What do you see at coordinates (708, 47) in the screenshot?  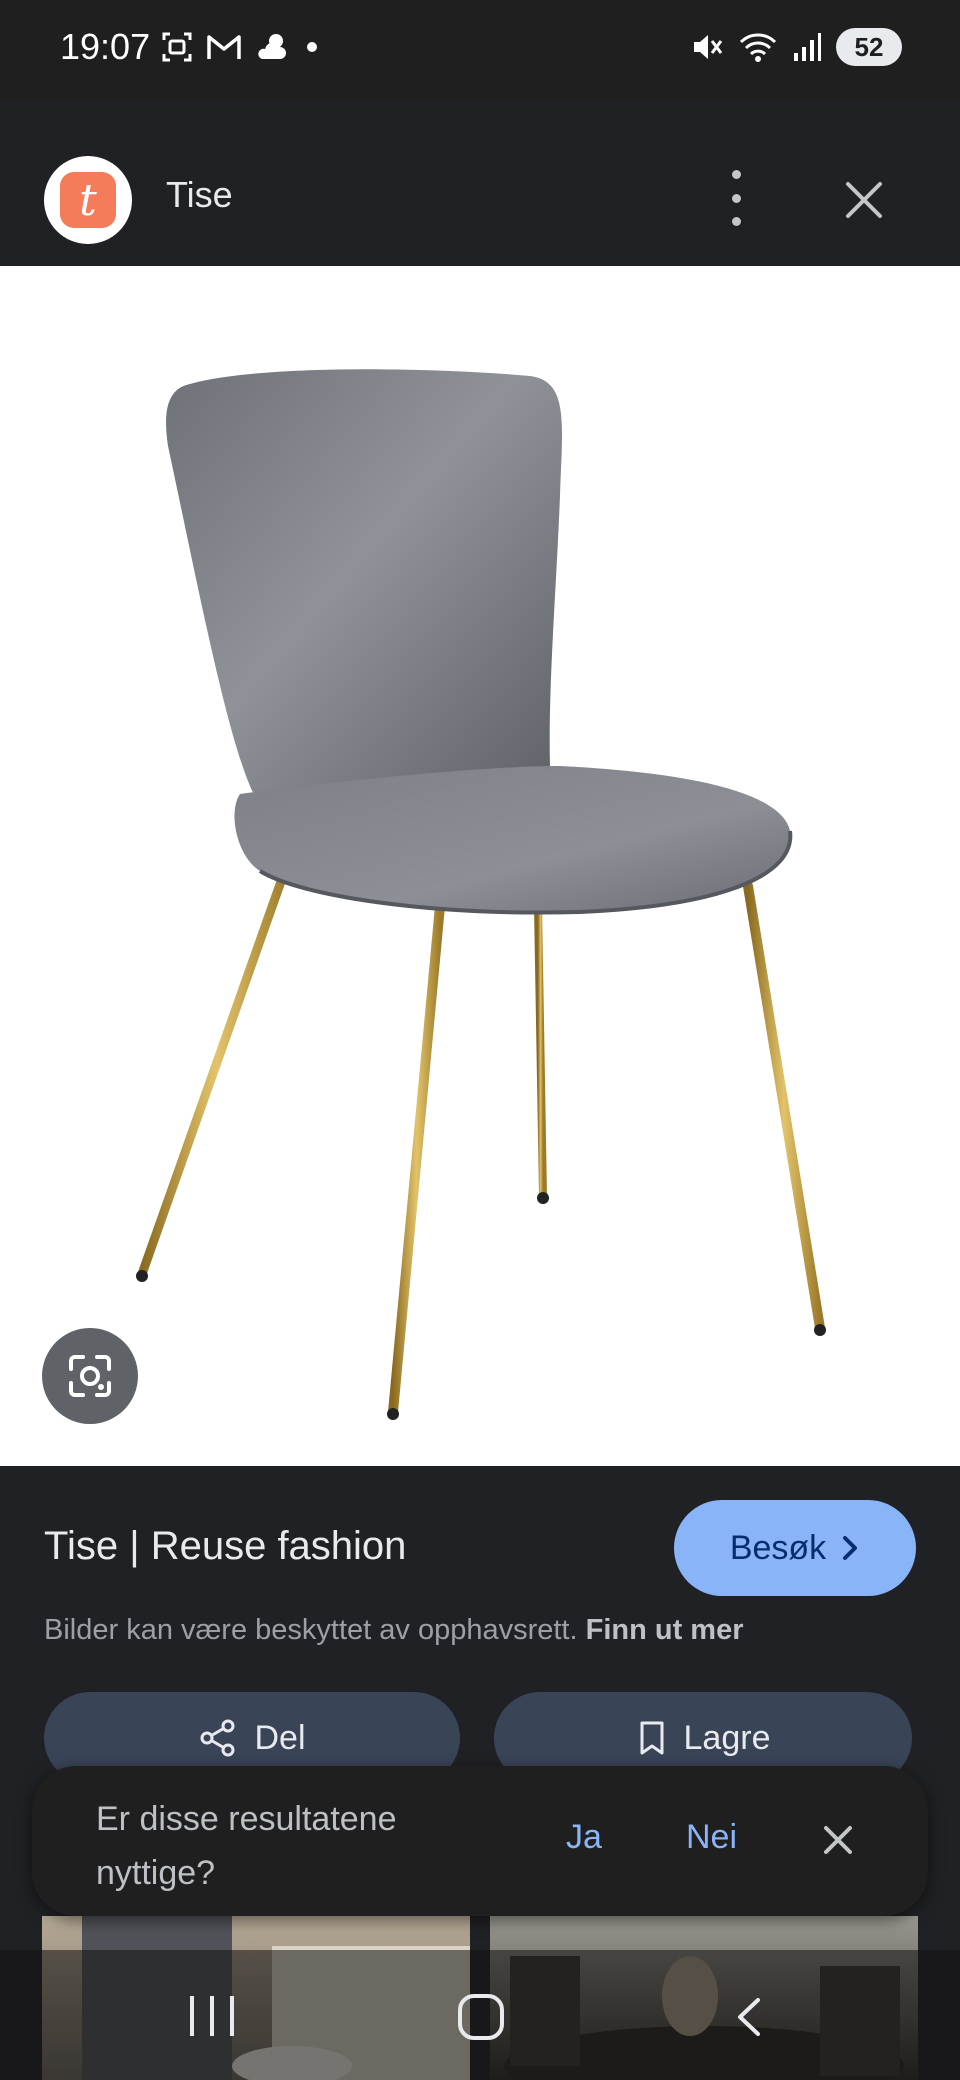 I see `mute-icon` at bounding box center [708, 47].